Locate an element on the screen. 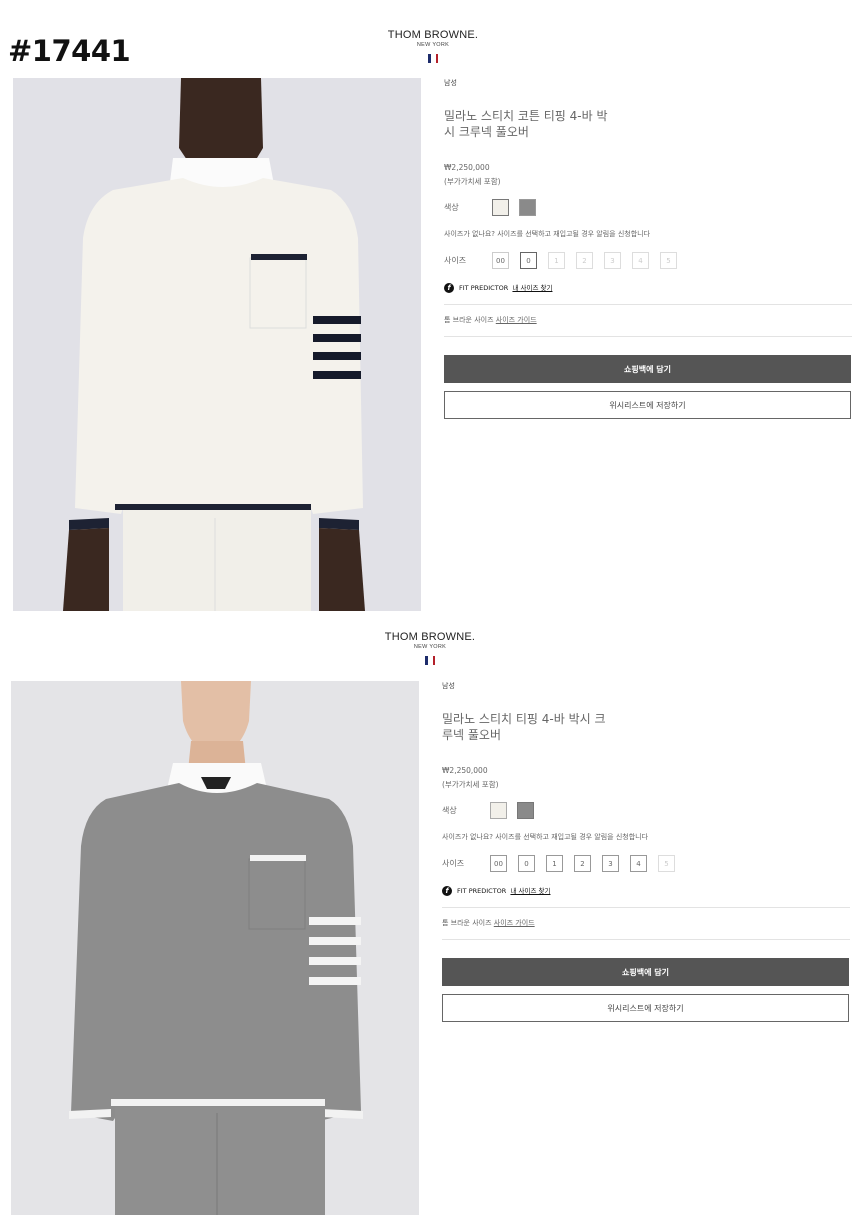  listing-code: #17441 is located at coordinates (69, 51).